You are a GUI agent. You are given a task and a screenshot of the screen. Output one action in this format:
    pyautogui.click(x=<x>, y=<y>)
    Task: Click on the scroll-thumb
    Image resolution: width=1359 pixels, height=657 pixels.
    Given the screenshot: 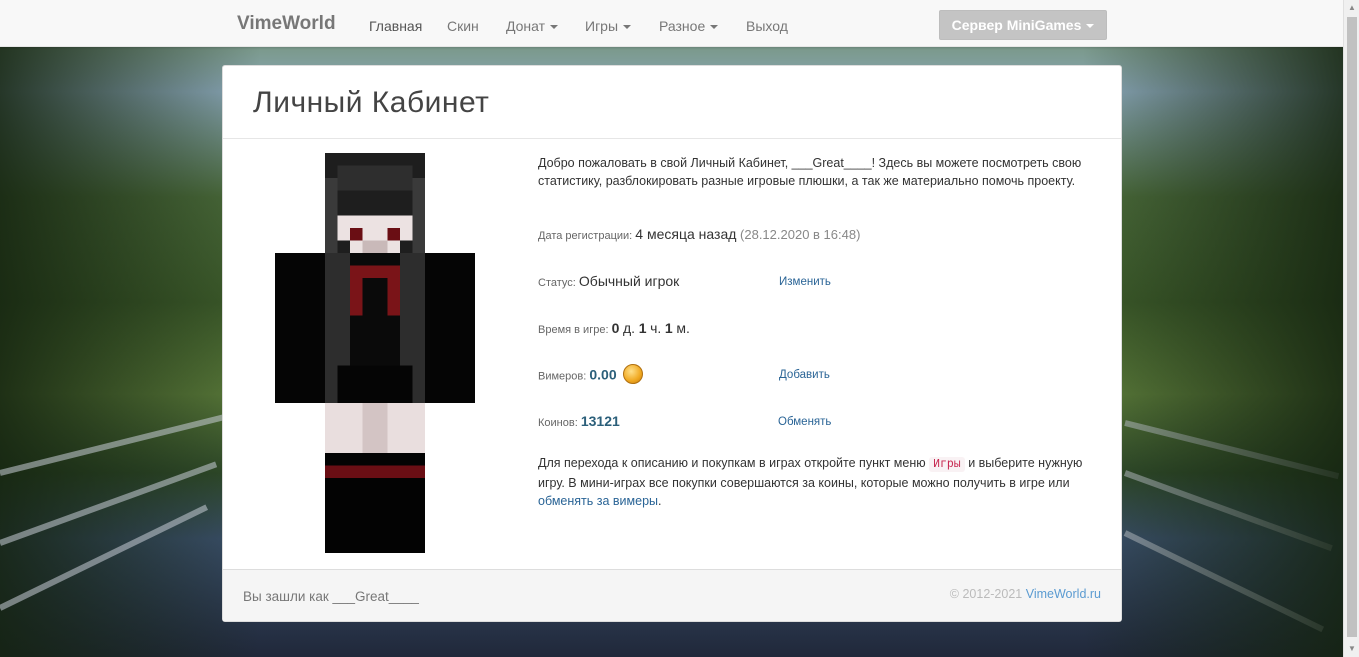 What is the action you would take?
    pyautogui.click(x=1352, y=327)
    